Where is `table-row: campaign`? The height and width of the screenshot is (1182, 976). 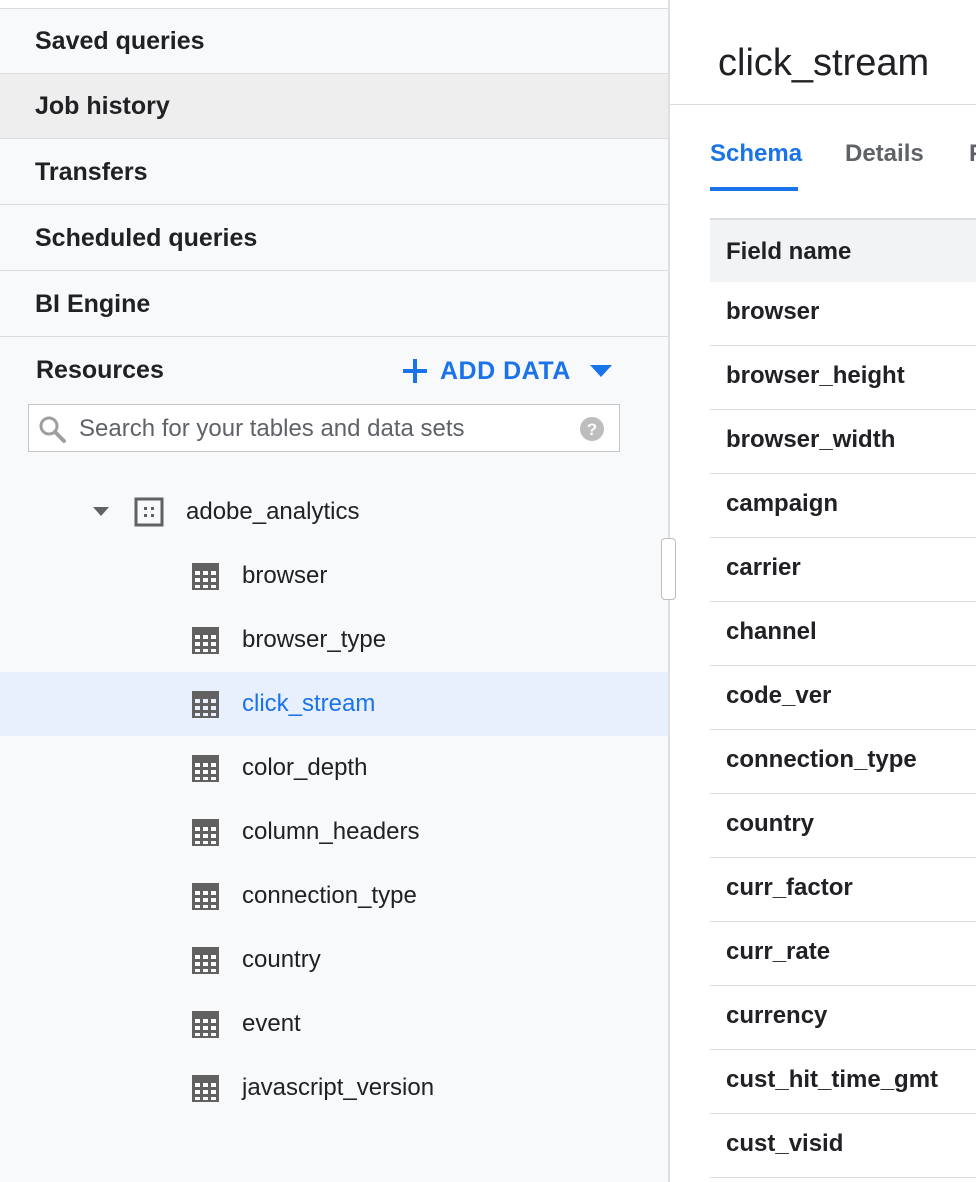 table-row: campaign is located at coordinates (843, 506).